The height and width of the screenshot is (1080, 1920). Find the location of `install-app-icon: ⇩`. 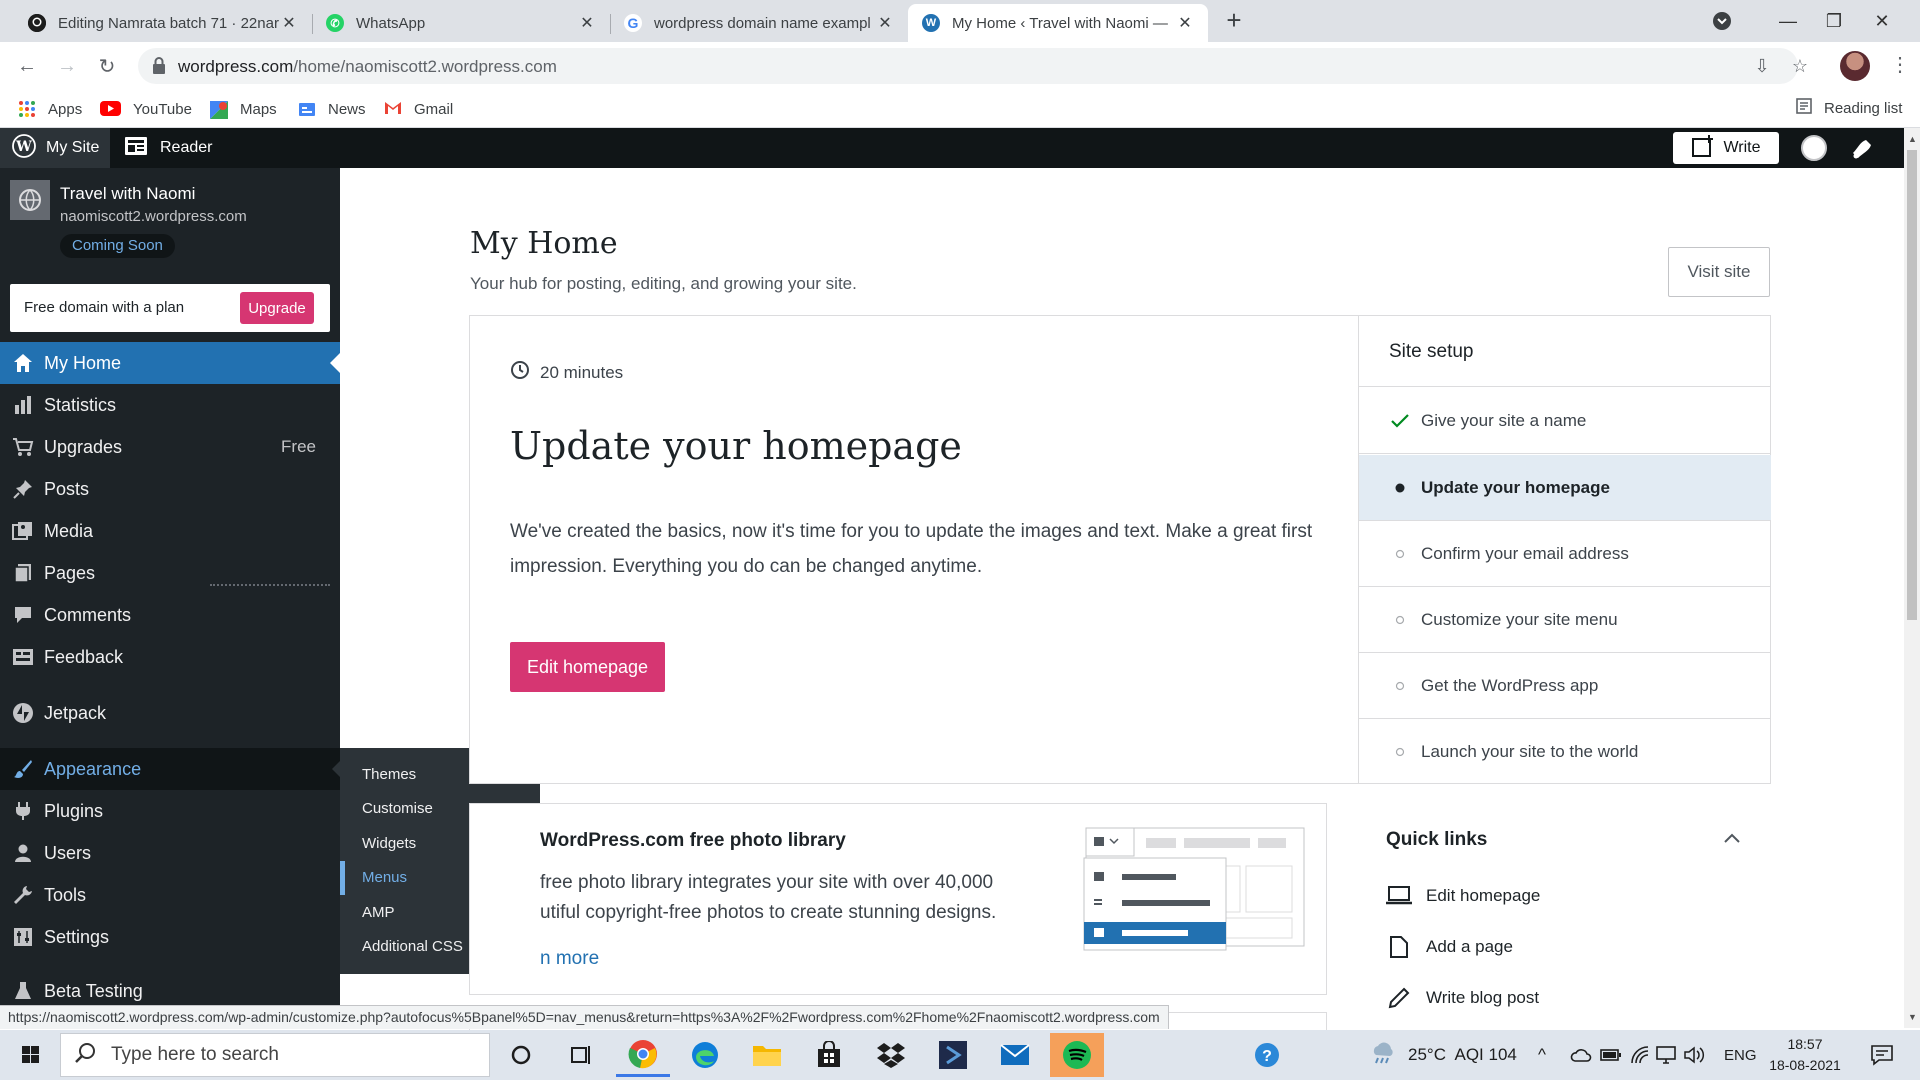

install-app-icon: ⇩ is located at coordinates (1762, 66).